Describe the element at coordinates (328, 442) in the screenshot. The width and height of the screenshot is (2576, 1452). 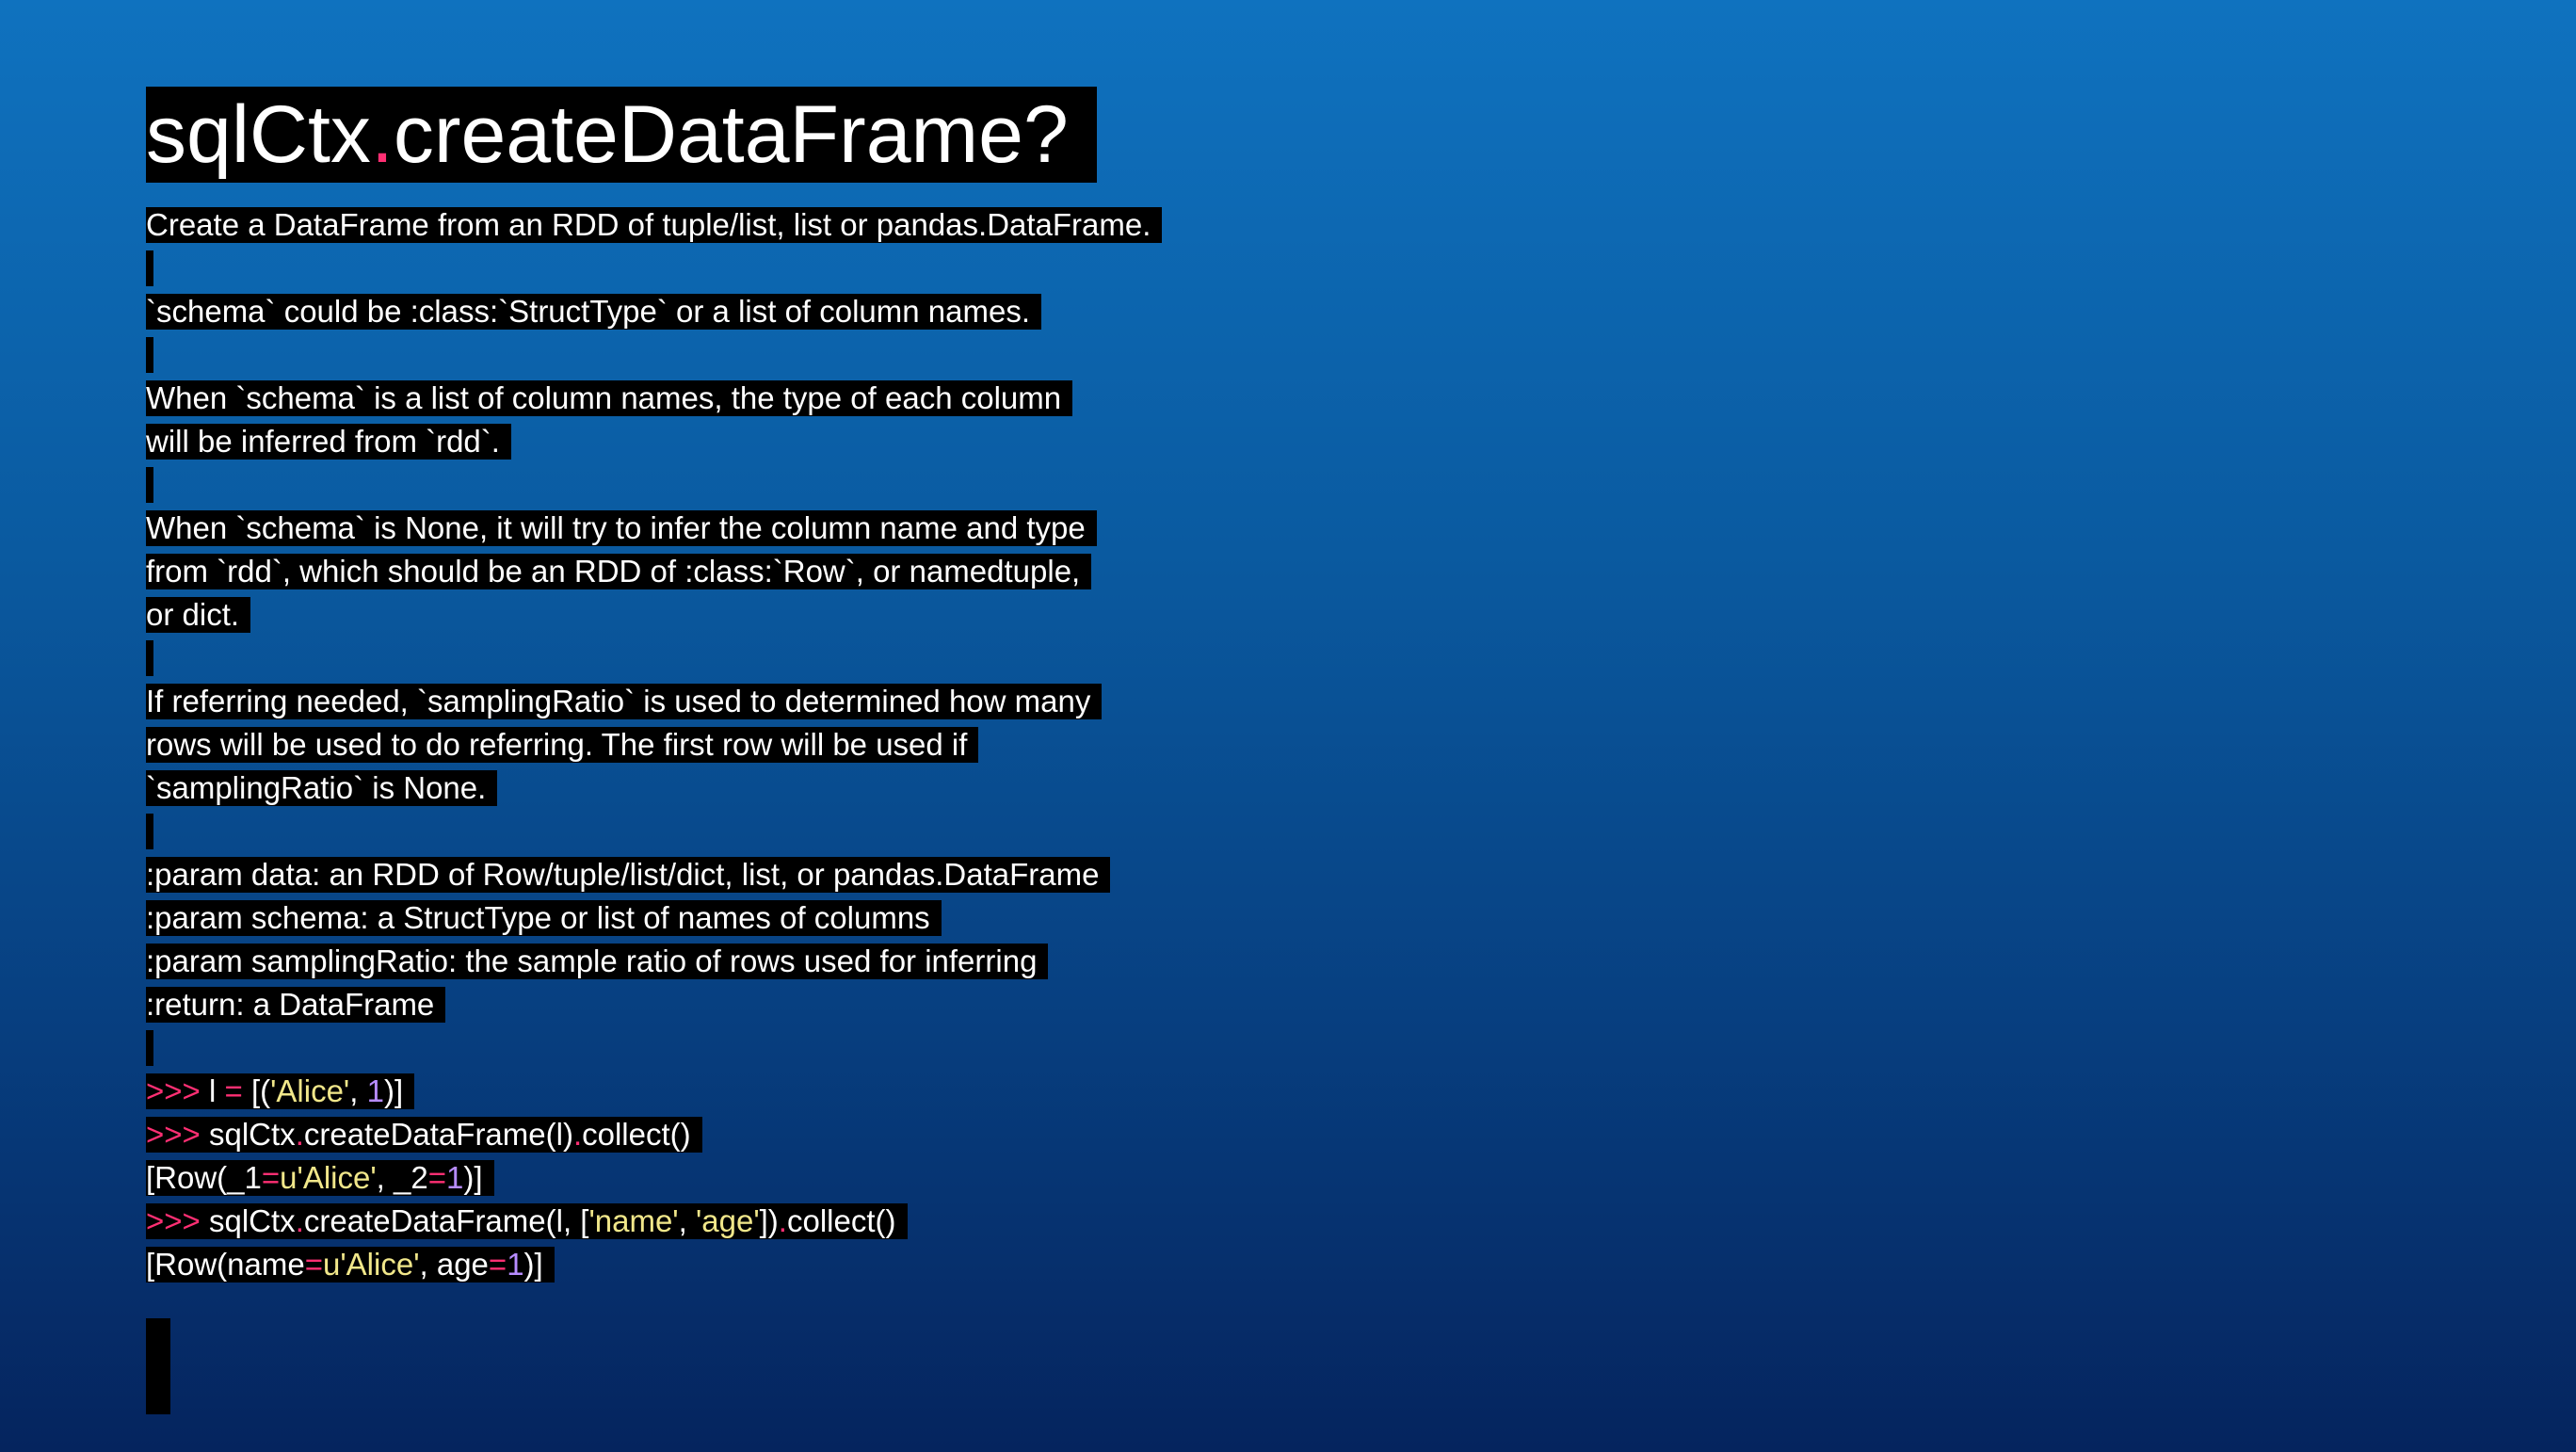
I see `doc-line-text: will be inferred from `rdd`.` at that location.